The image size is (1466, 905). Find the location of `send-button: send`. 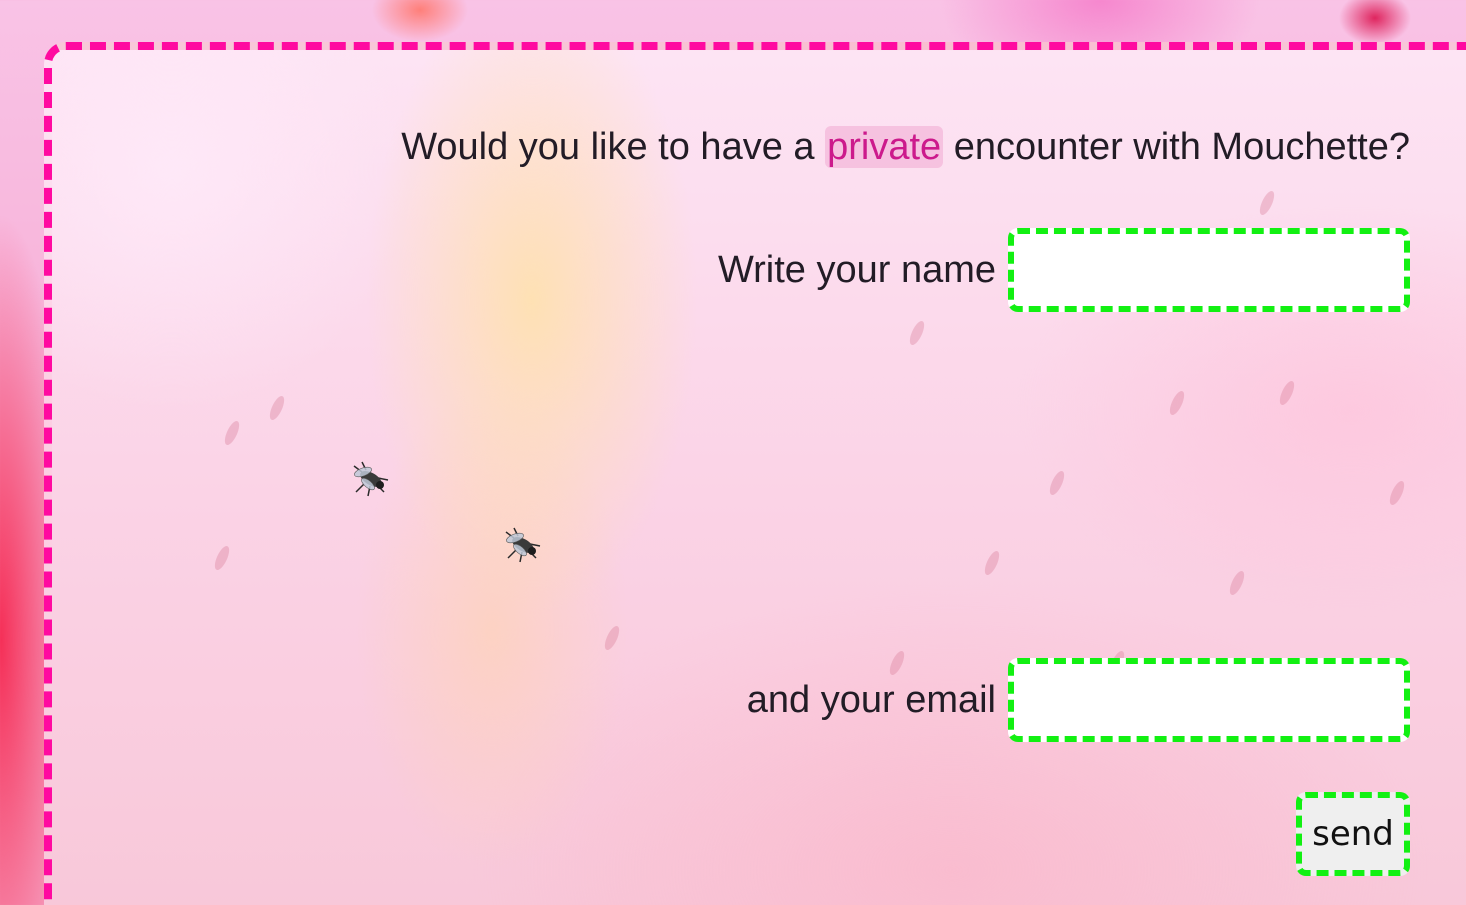

send-button: send is located at coordinates (1353, 834).